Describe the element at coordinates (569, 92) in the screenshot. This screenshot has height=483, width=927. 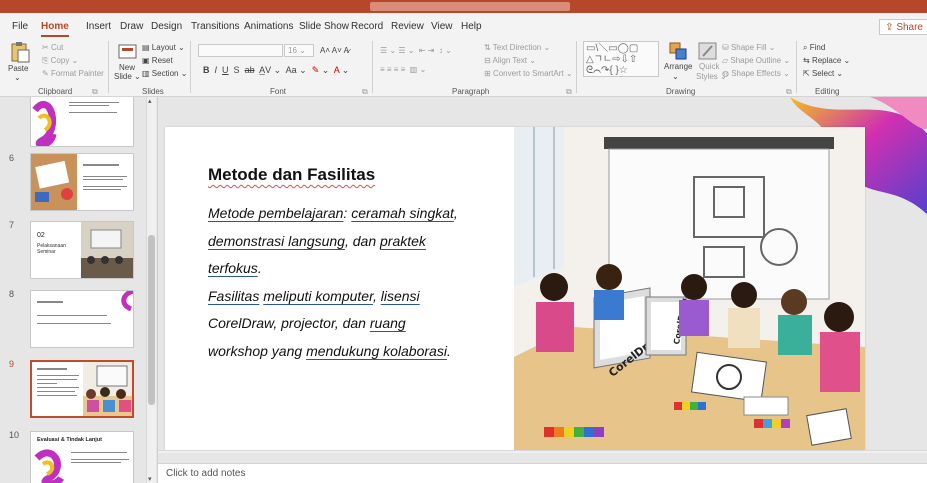
I see `paragraph-launcher-icon: ⧉` at that location.